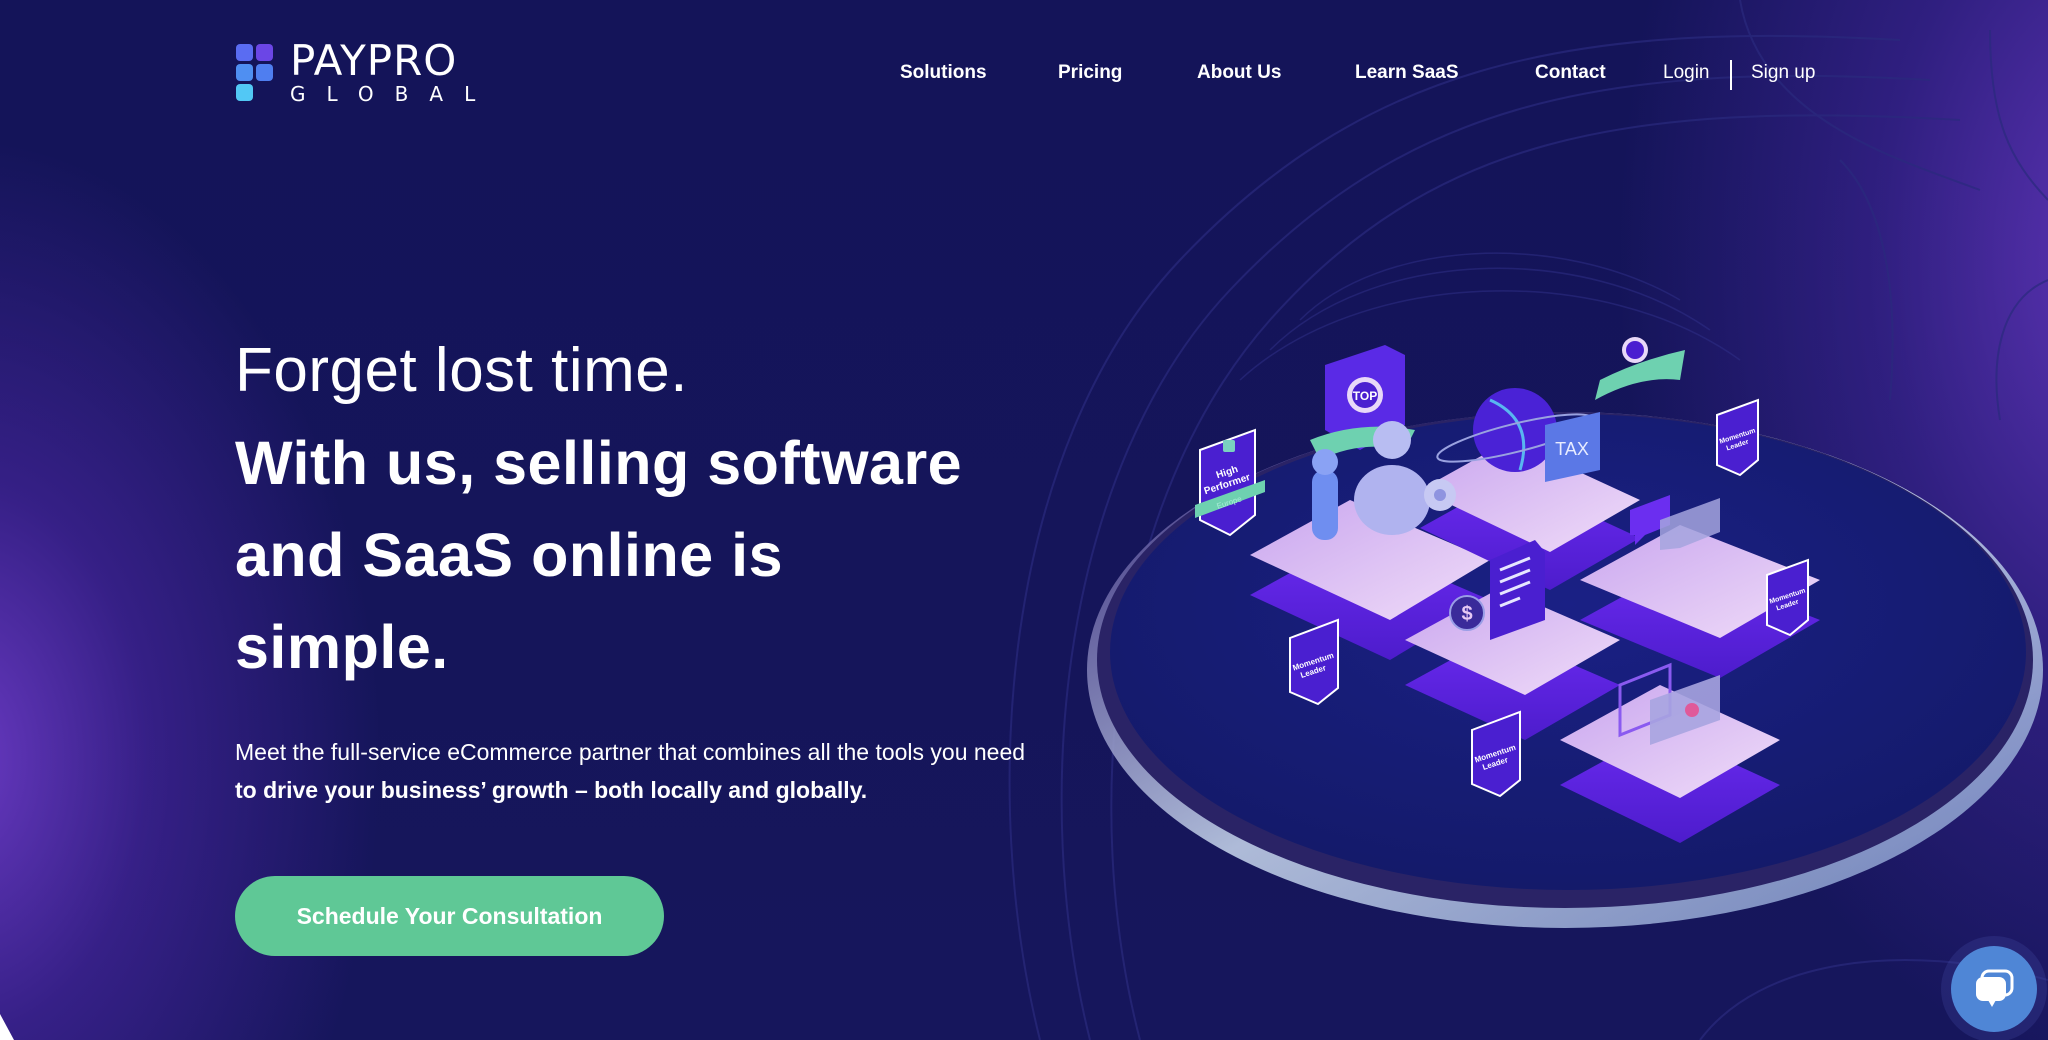 Image resolution: width=2048 pixels, height=1040 pixels. I want to click on paypro-global-logo: PAYPRO GLOBAL, so click(366, 72).